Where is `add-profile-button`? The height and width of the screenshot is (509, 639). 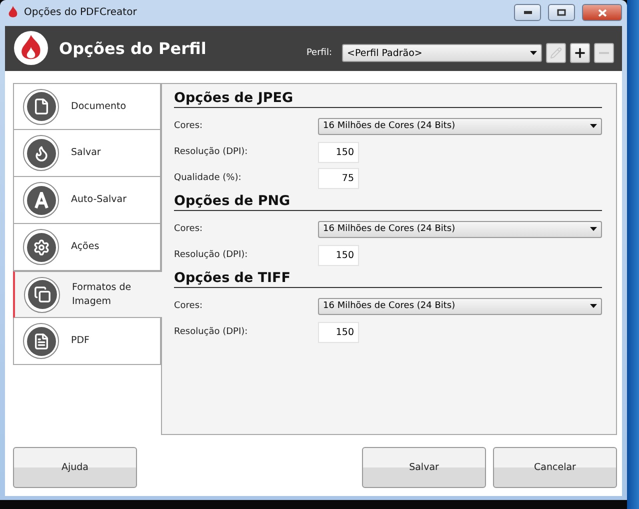 add-profile-button is located at coordinates (580, 53).